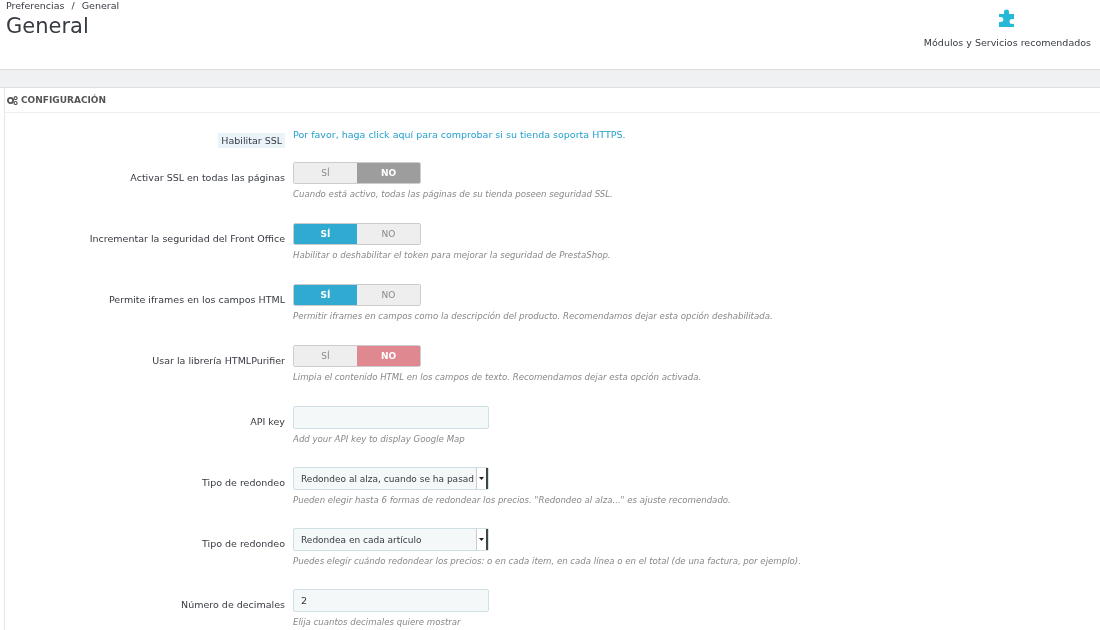  What do you see at coordinates (187, 238) in the screenshot?
I see `field-label: Incrementar la seguridad del Front Office` at bounding box center [187, 238].